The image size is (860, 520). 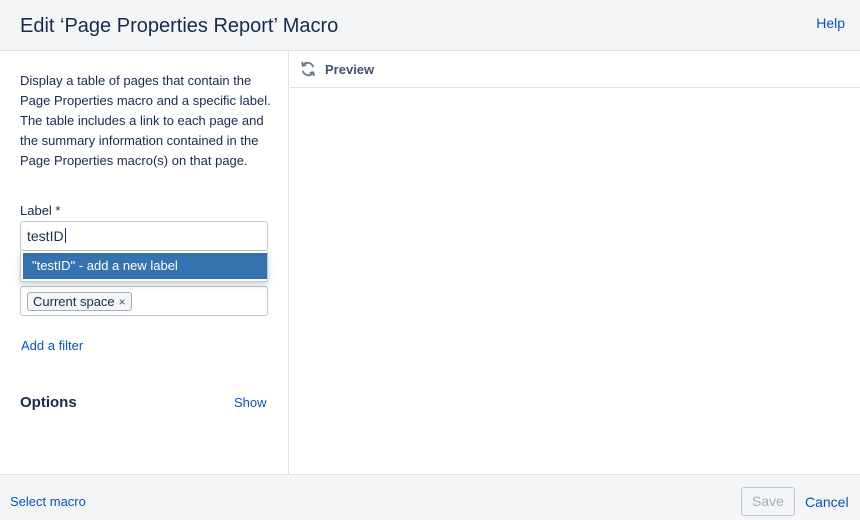 I want to click on suggestion-add-new-label: "testID" - add a new label, so click(x=145, y=266).